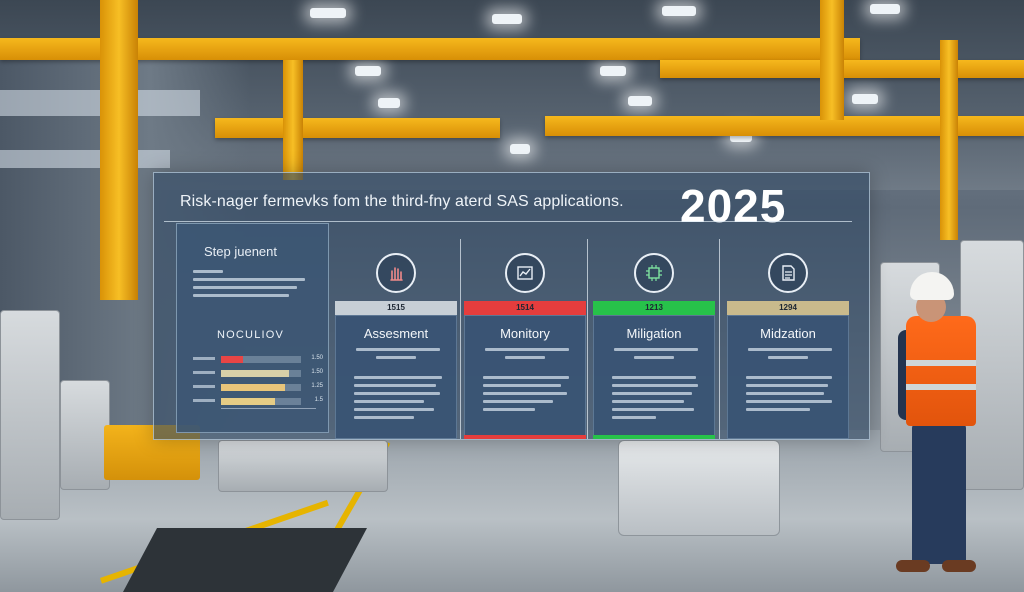  What do you see at coordinates (654, 308) in the screenshot?
I see `phase-code: 1213` at bounding box center [654, 308].